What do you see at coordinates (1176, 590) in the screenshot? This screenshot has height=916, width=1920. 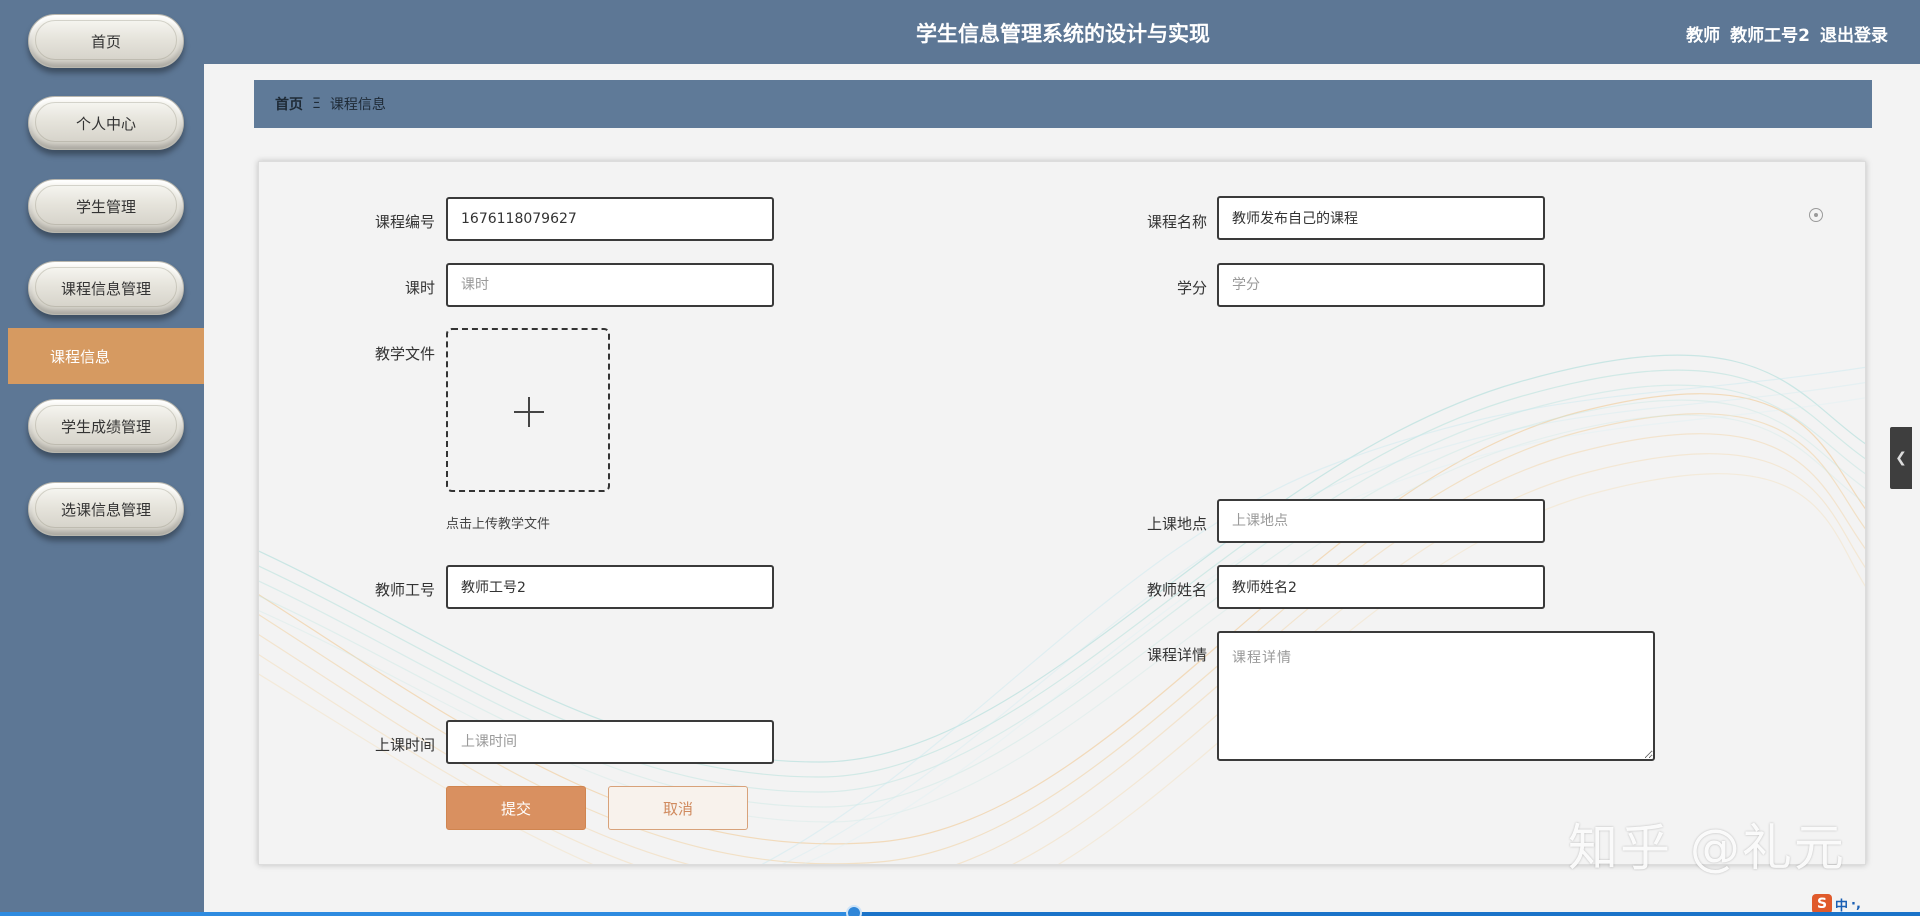 I see `teacher-name-label: 教师姓名` at bounding box center [1176, 590].